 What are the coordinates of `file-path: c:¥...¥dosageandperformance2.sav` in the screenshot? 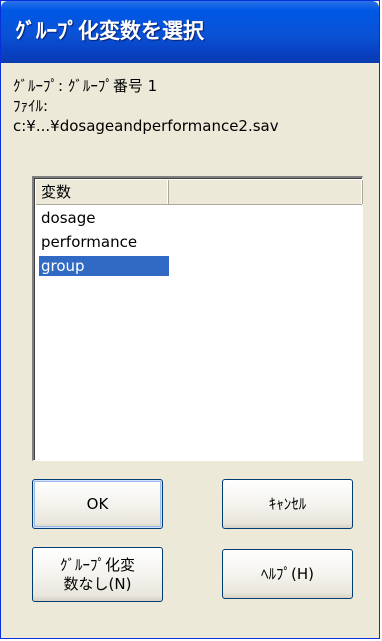 It's located at (146, 126).